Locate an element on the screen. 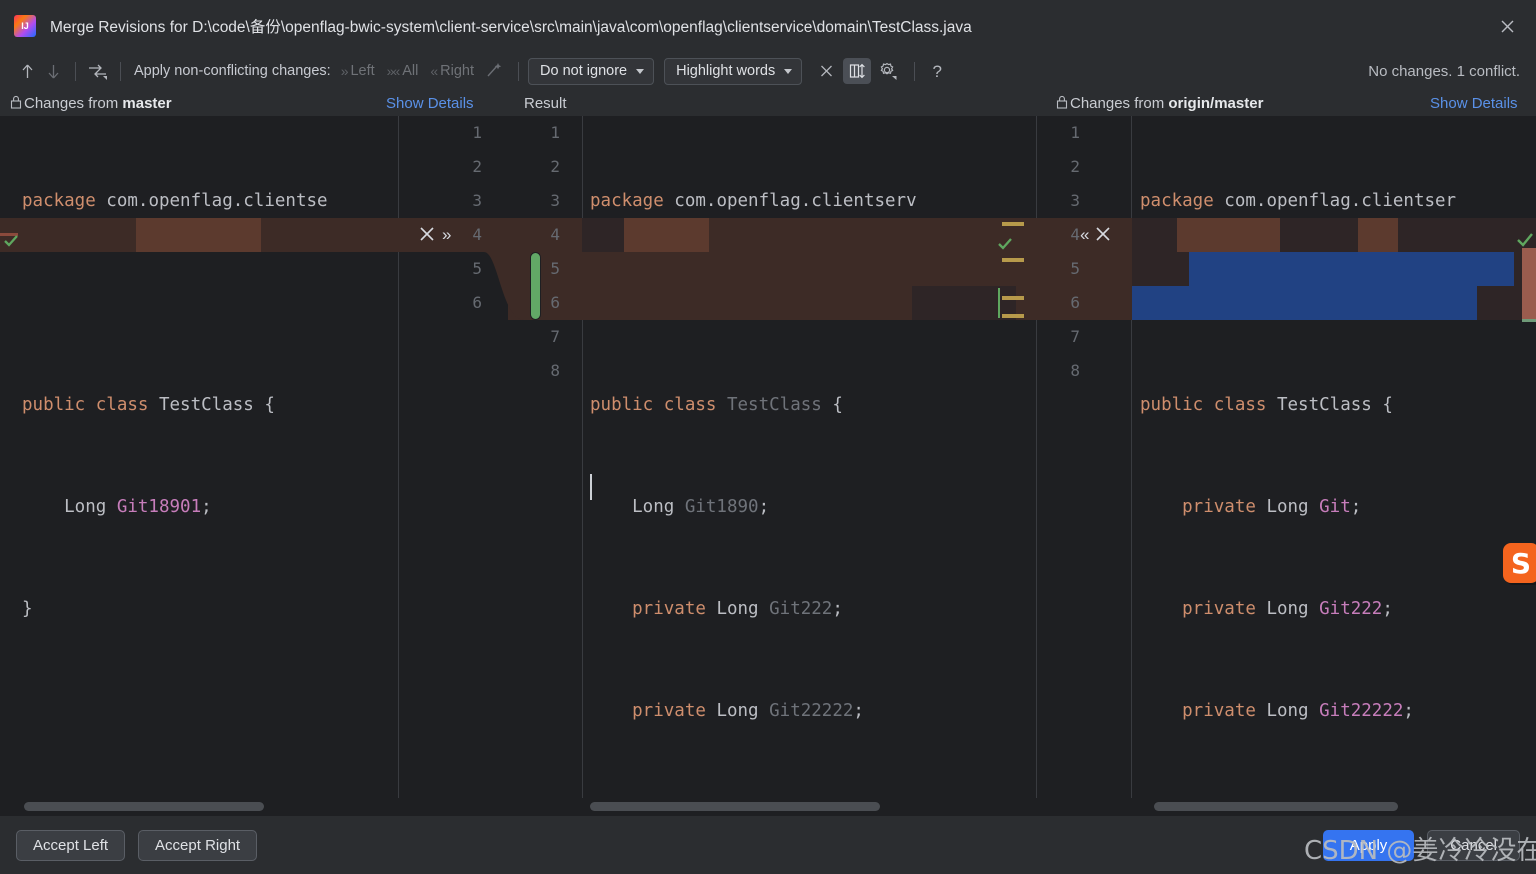 The width and height of the screenshot is (1536, 874). right-line-3: public class TestClass { is located at coordinates (1266, 405).